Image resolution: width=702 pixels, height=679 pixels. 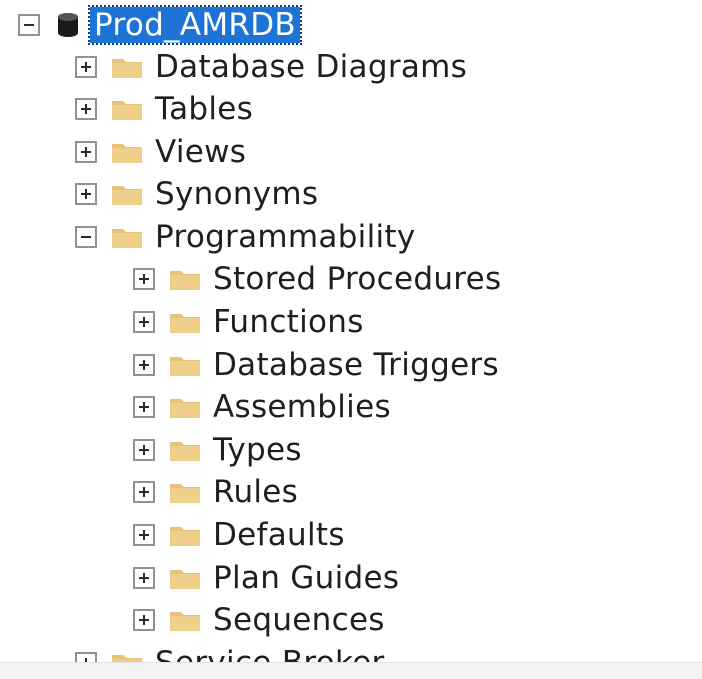 I want to click on tree-node-database-triggers: Database Triggers, so click(x=316, y=365).